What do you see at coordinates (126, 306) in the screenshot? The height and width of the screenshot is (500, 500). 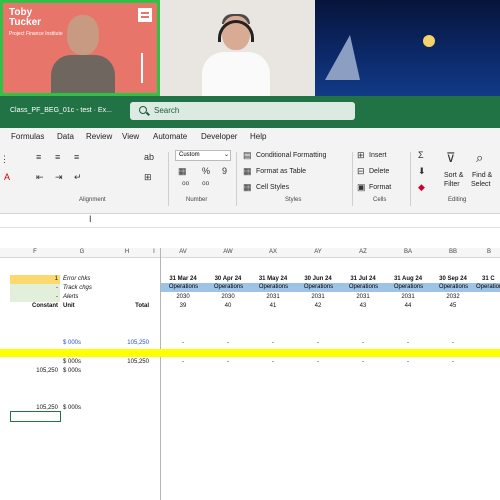 I see `total-header: Total` at bounding box center [126, 306].